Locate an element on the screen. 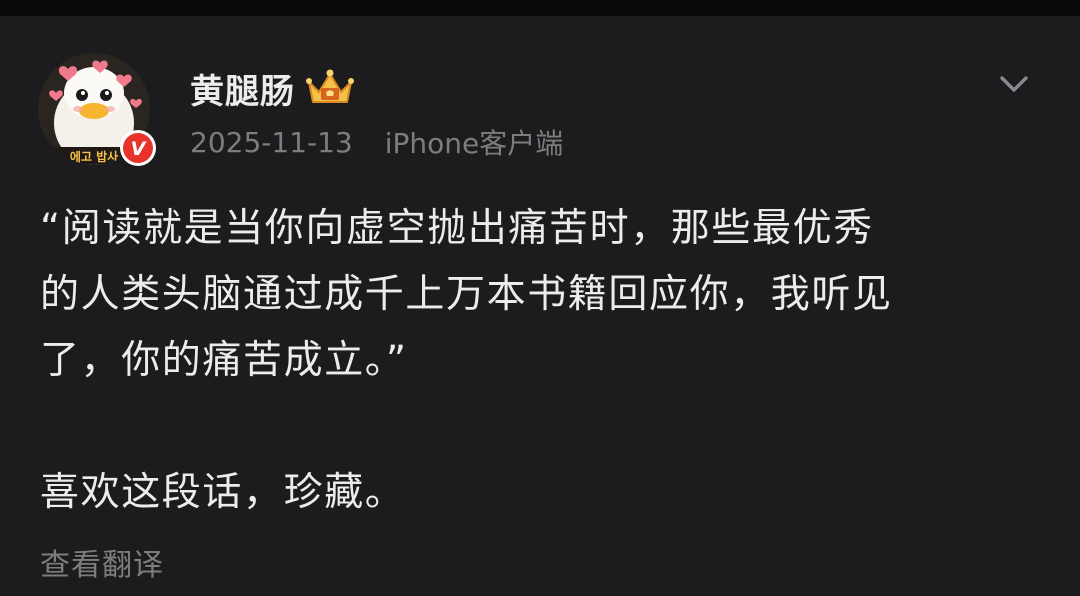 The height and width of the screenshot is (596, 1080). author-name: 黄腿肠 is located at coordinates (242, 88).